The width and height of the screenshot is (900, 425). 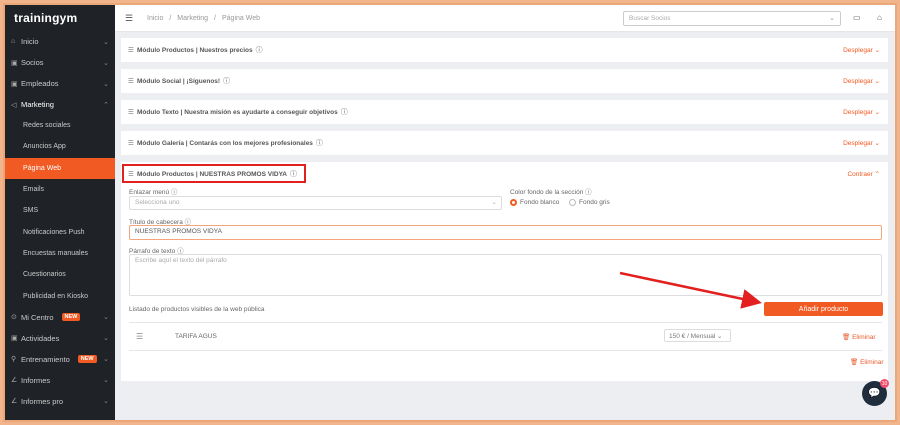 I want to click on radio-fondo-gris: Fondo gris, so click(x=589, y=202).